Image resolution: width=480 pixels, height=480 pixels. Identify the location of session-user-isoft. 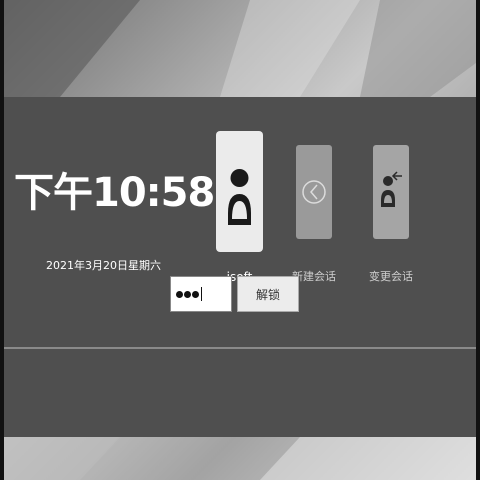
(239, 191).